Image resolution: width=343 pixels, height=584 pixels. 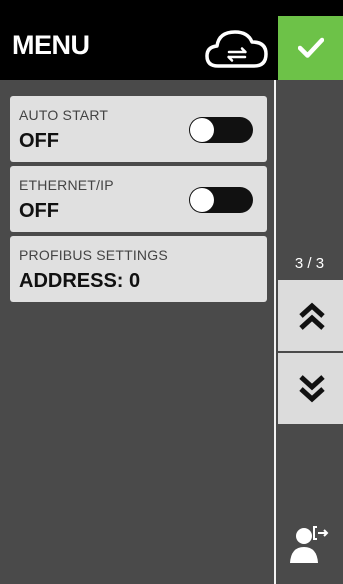 I want to click on setting-ethernet-ip: ETHERNET/IP OFF, so click(x=138, y=199).